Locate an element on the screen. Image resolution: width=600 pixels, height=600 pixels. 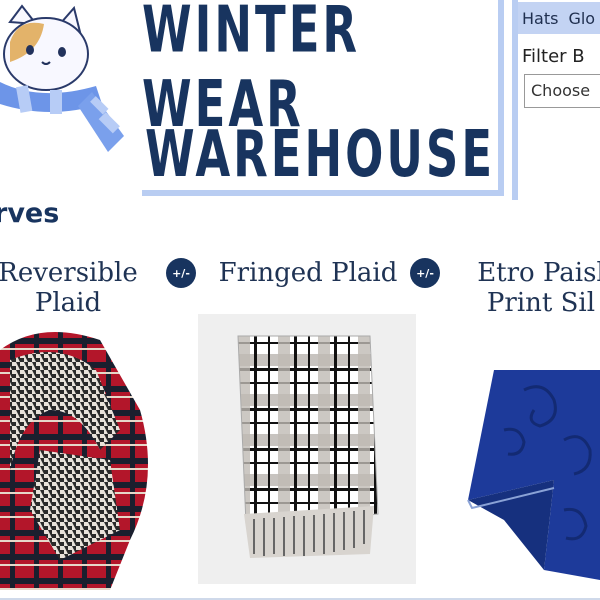
product-name-fringed-plaid: Fringed Plaid is located at coordinates (308, 273).